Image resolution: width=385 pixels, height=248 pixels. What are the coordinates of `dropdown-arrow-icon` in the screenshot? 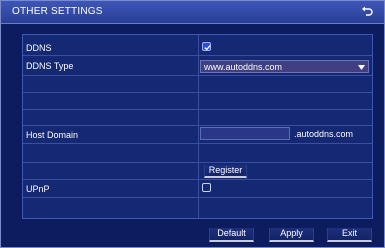 It's located at (361, 67).